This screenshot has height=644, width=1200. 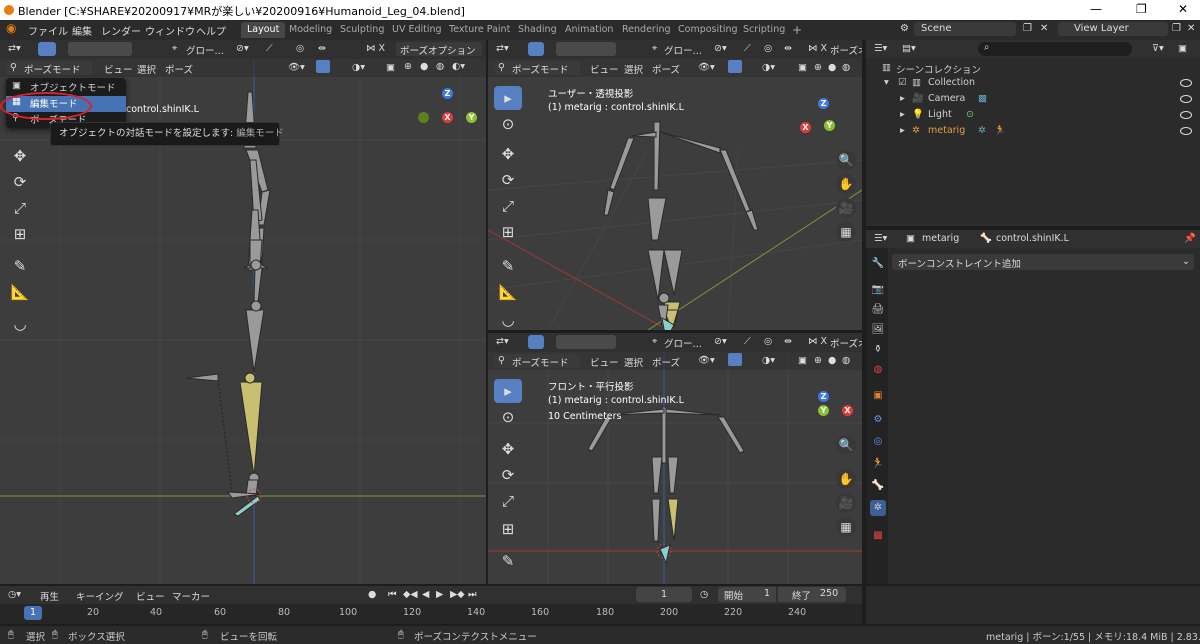 What do you see at coordinates (358, 67) in the screenshot?
I see `overlay-icon: ◑▾` at bounding box center [358, 67].